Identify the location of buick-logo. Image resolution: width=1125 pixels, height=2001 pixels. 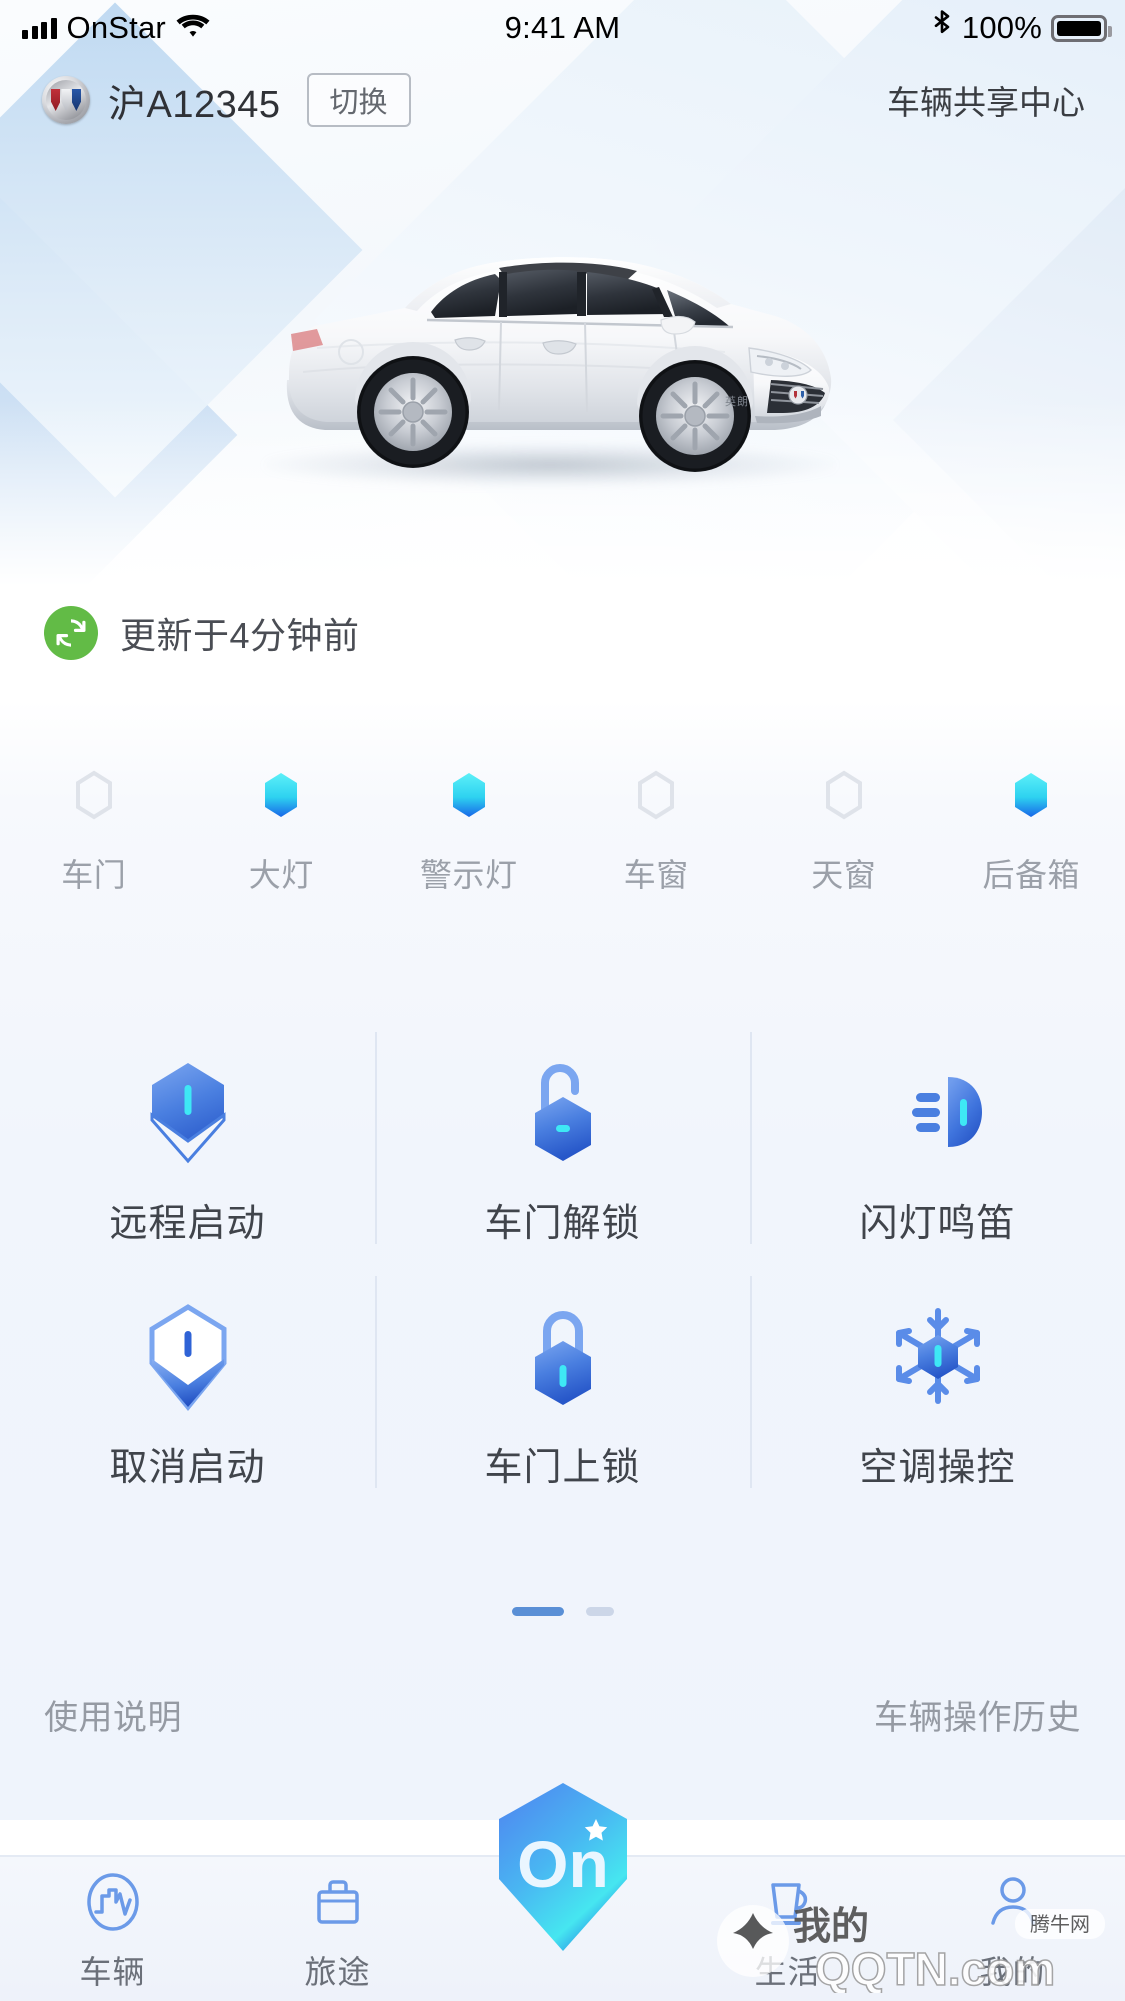
(66, 100).